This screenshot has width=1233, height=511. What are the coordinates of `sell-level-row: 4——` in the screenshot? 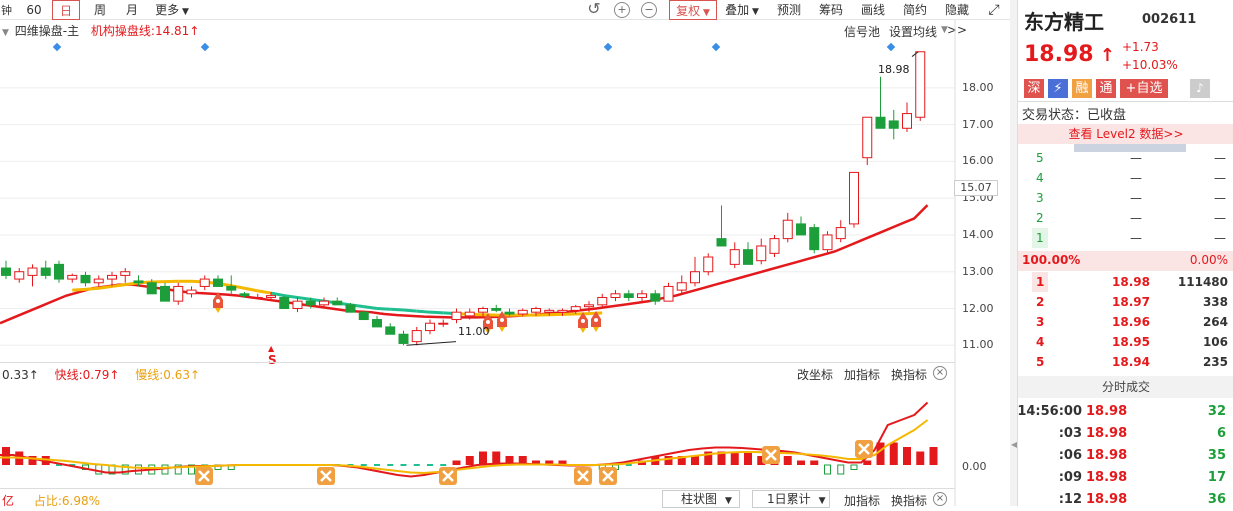 It's located at (1125, 178).